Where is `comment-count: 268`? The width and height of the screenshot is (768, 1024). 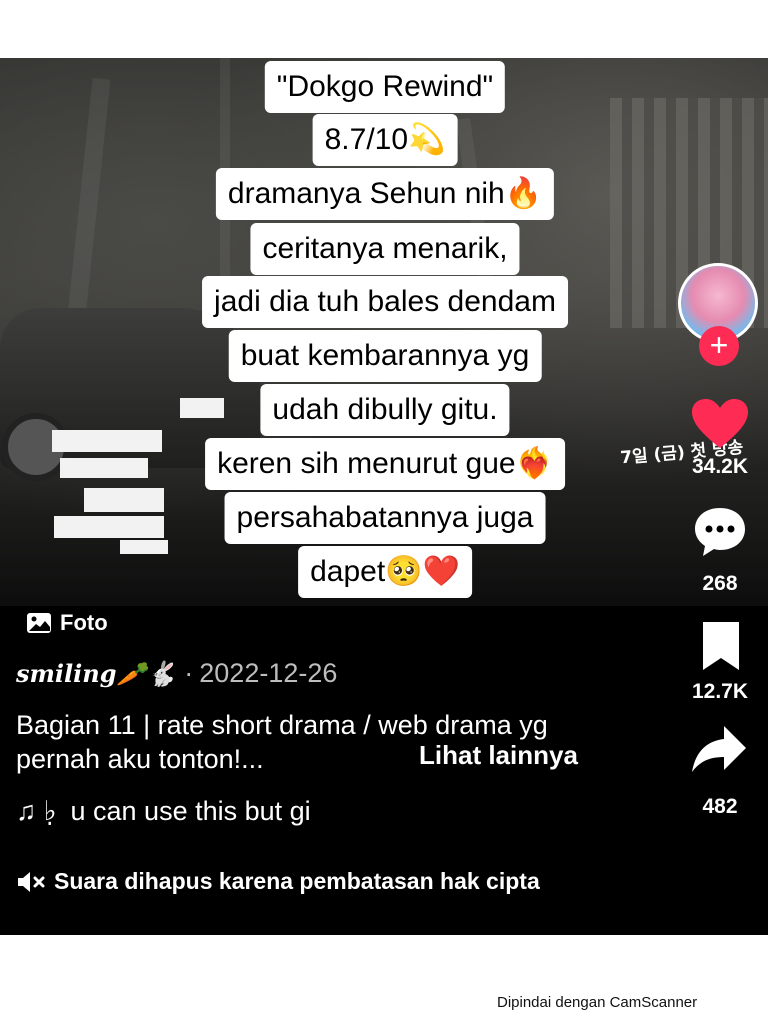 comment-count: 268 is located at coordinates (720, 583).